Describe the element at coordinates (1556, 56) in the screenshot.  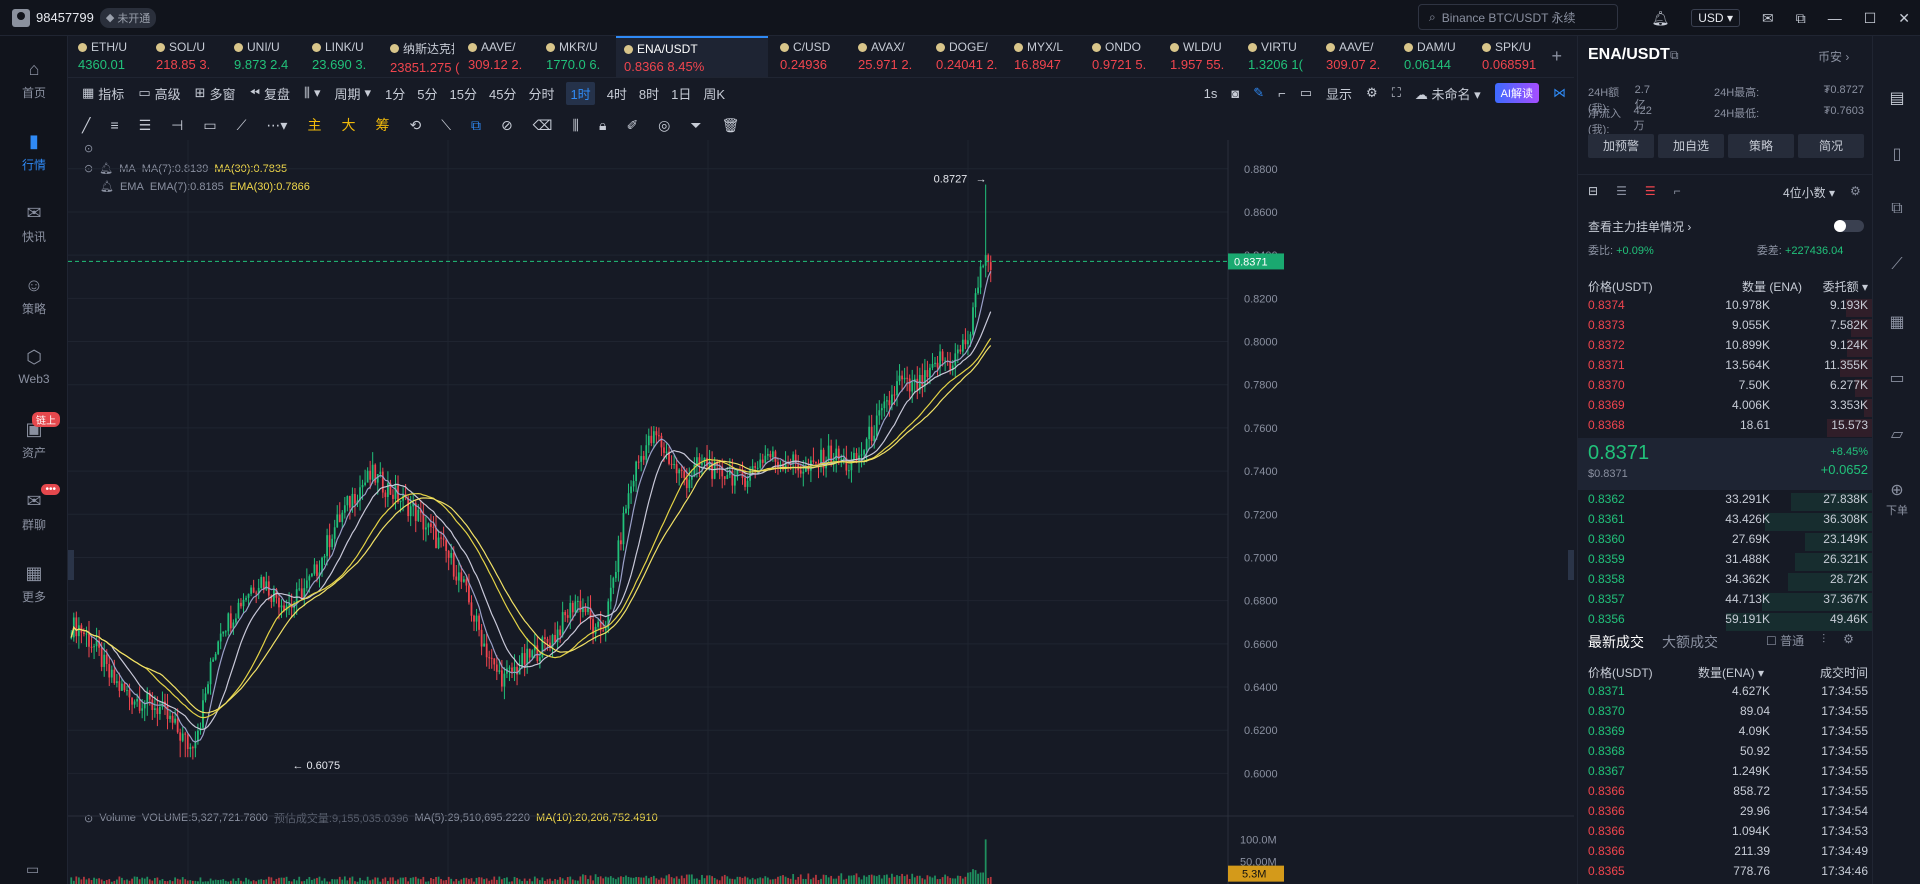
I see `add-tab-icon: +` at that location.